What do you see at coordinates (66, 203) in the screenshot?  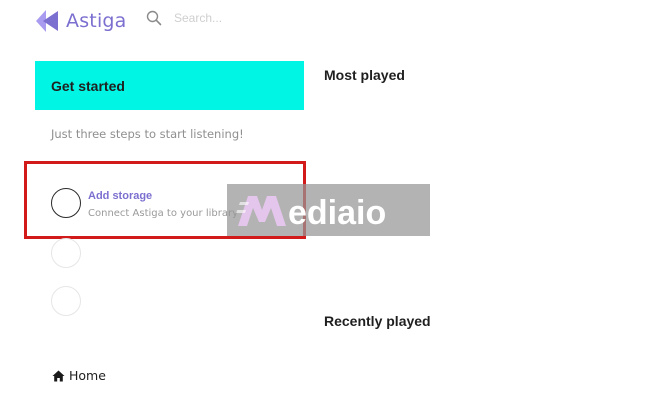 I see `step-1-checkbox` at bounding box center [66, 203].